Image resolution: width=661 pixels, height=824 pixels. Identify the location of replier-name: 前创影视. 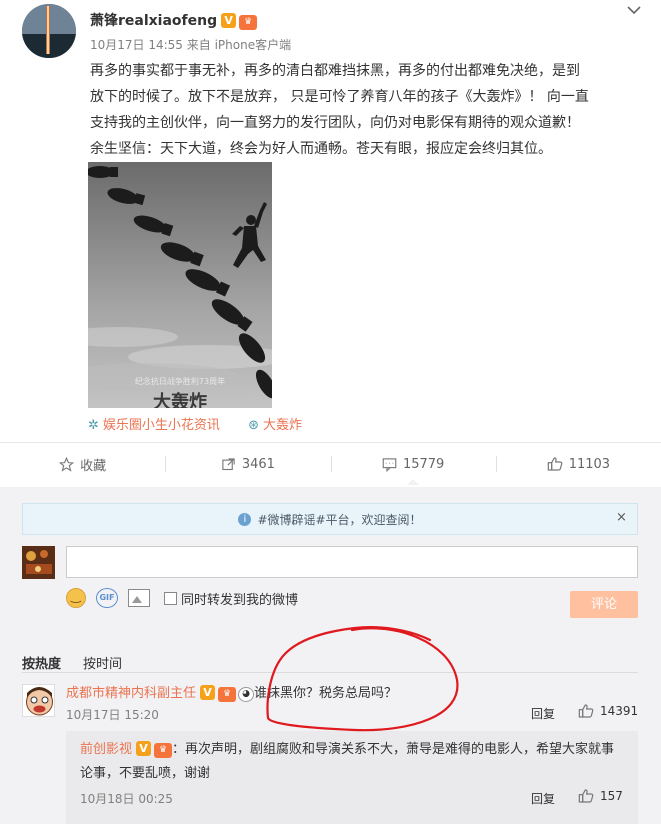
(106, 749).